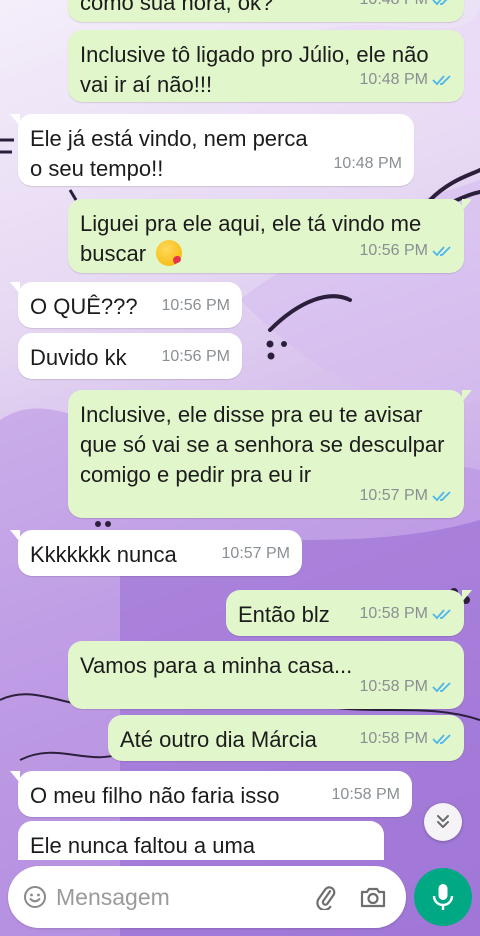  I want to click on mic-icon, so click(443, 897).